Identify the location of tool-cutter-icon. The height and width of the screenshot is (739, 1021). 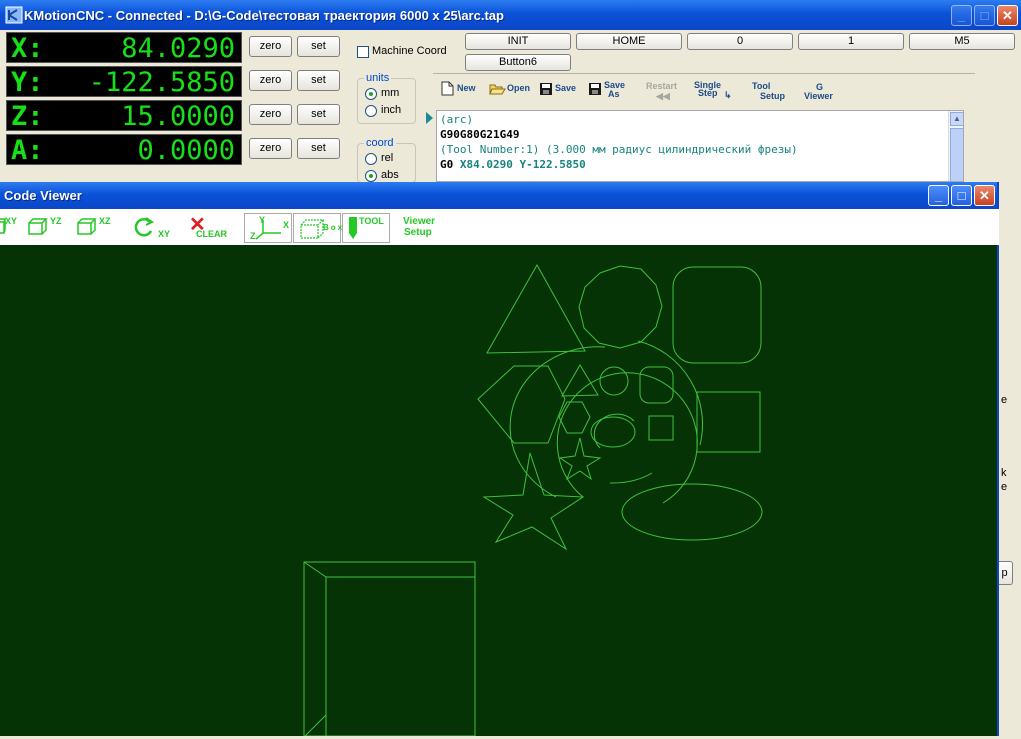
(353, 228).